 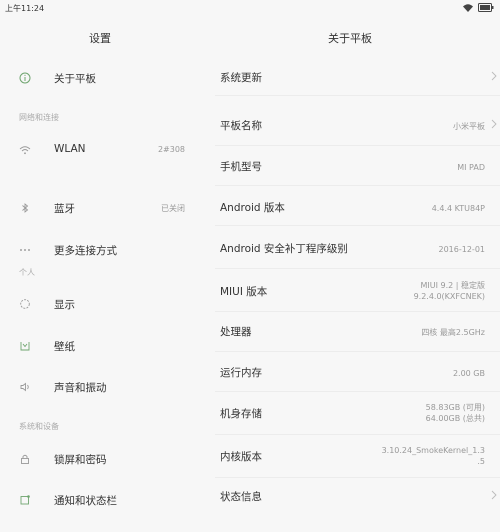 What do you see at coordinates (469, 126) in the screenshot?
I see `row-value: 小米平板` at bounding box center [469, 126].